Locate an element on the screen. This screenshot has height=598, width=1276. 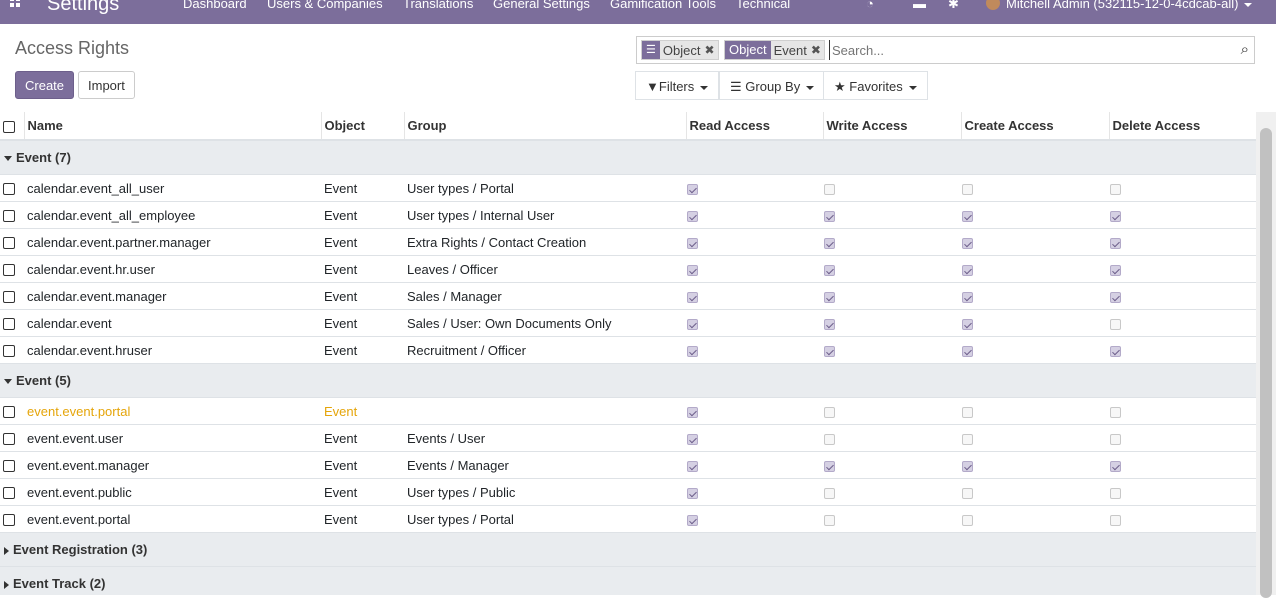
select-all-checkbox-cell is located at coordinates (12, 126).